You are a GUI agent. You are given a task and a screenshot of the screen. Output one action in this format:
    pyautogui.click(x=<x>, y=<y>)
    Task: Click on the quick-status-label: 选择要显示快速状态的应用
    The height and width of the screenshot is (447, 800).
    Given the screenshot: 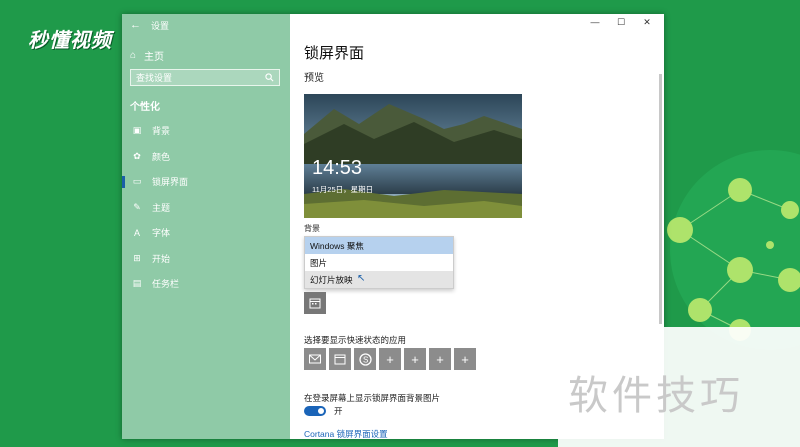 What is the action you would take?
    pyautogui.click(x=355, y=340)
    